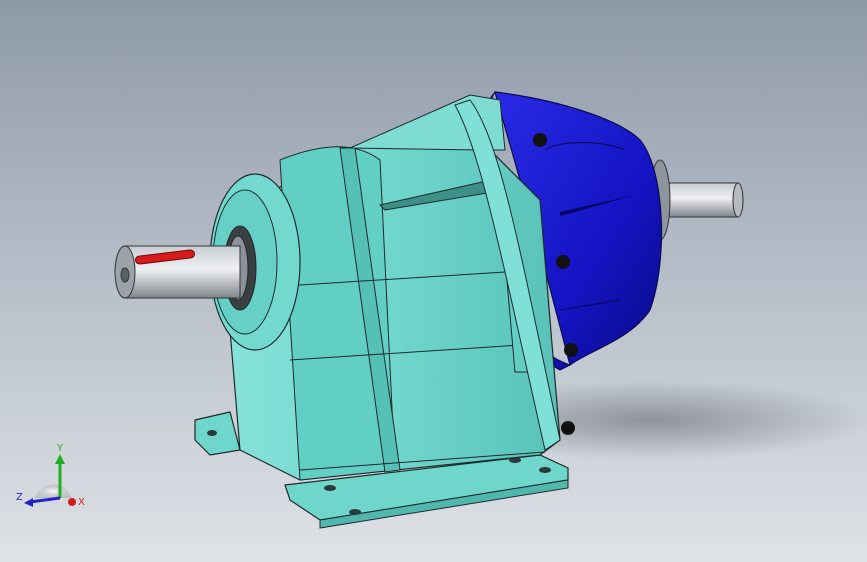  What do you see at coordinates (81, 502) in the screenshot?
I see `x-axis-label: X` at bounding box center [81, 502].